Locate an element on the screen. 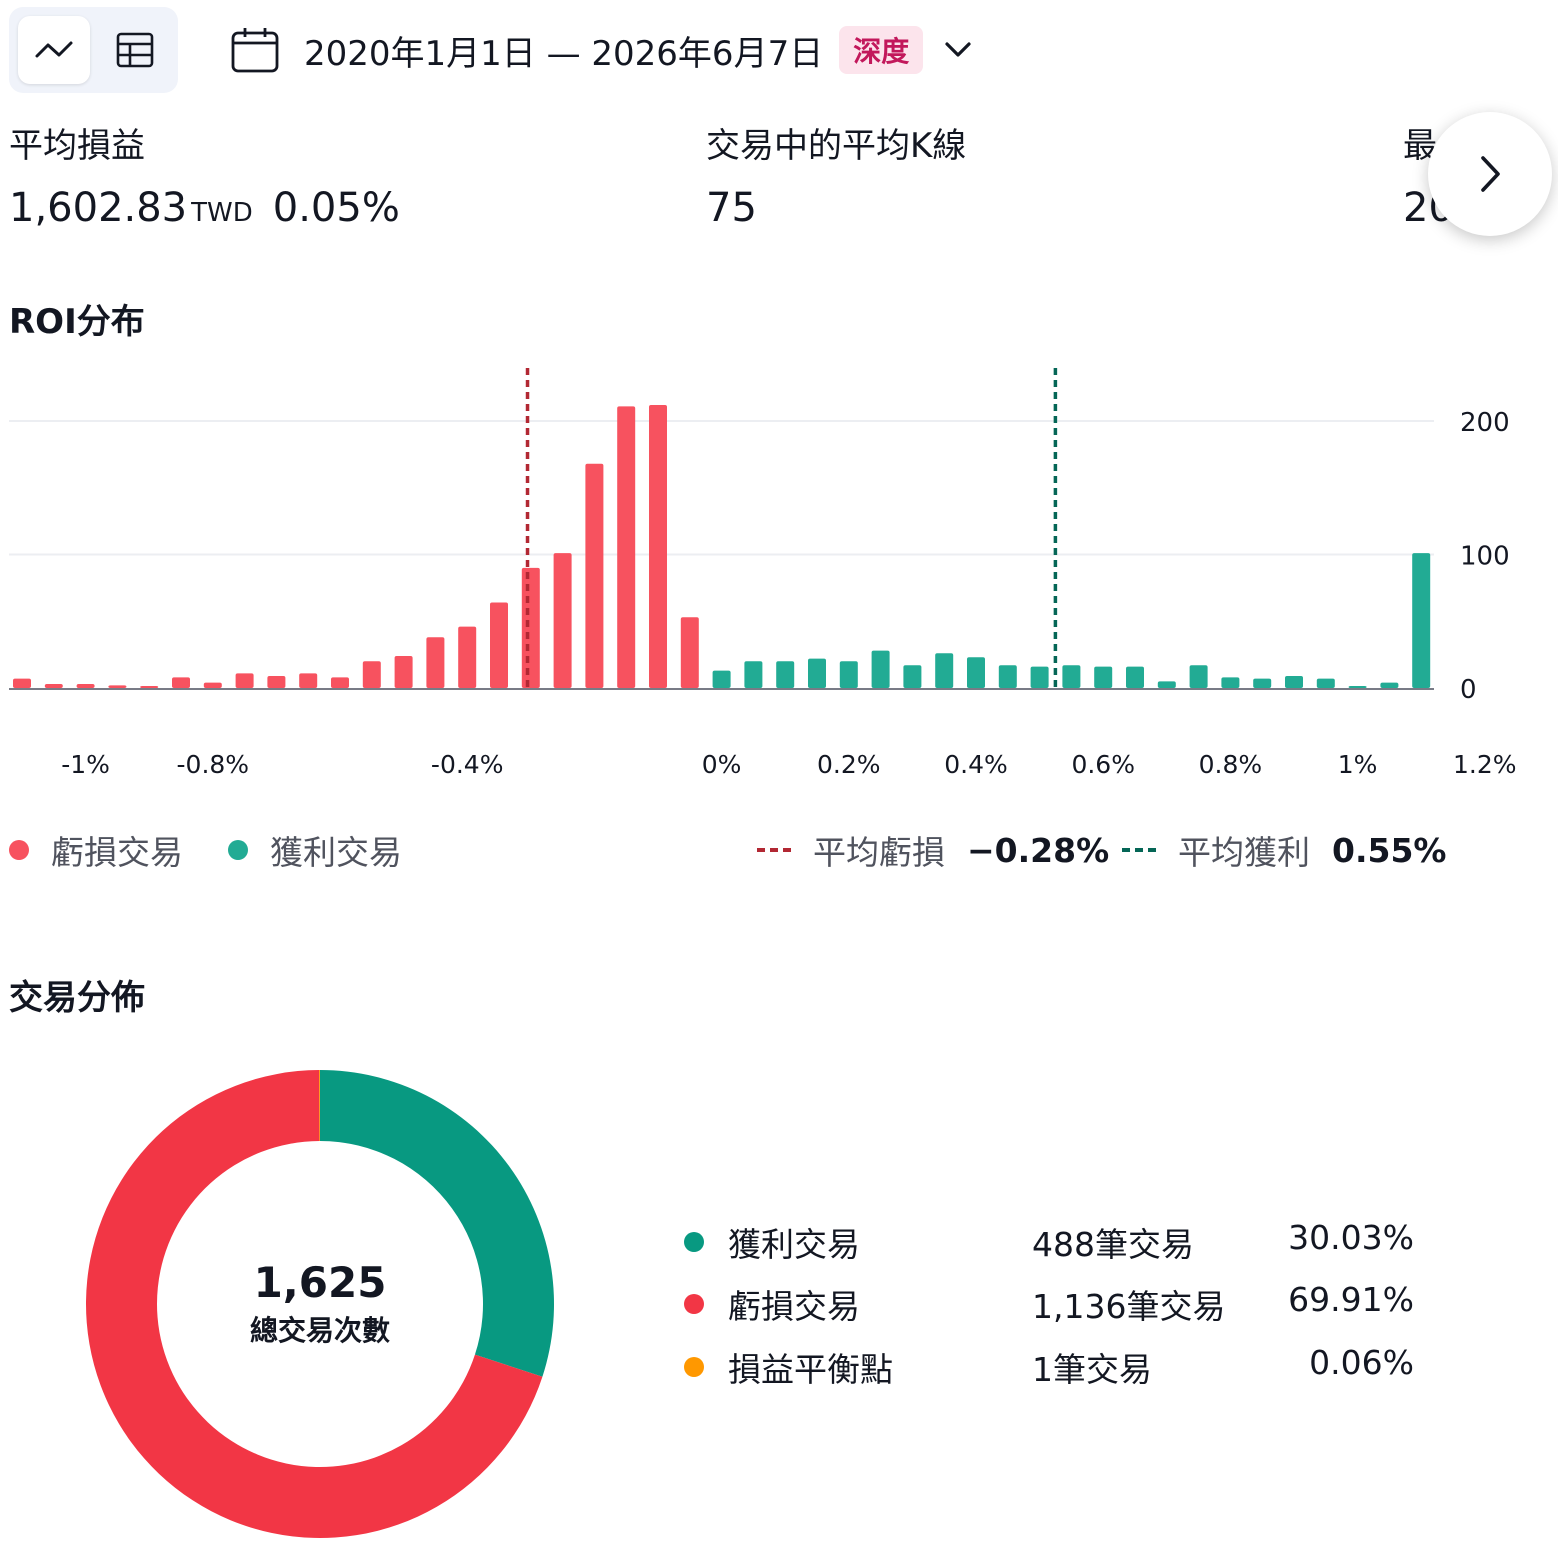  trade-dist-title: 交易分佈 is located at coordinates (77, 998).